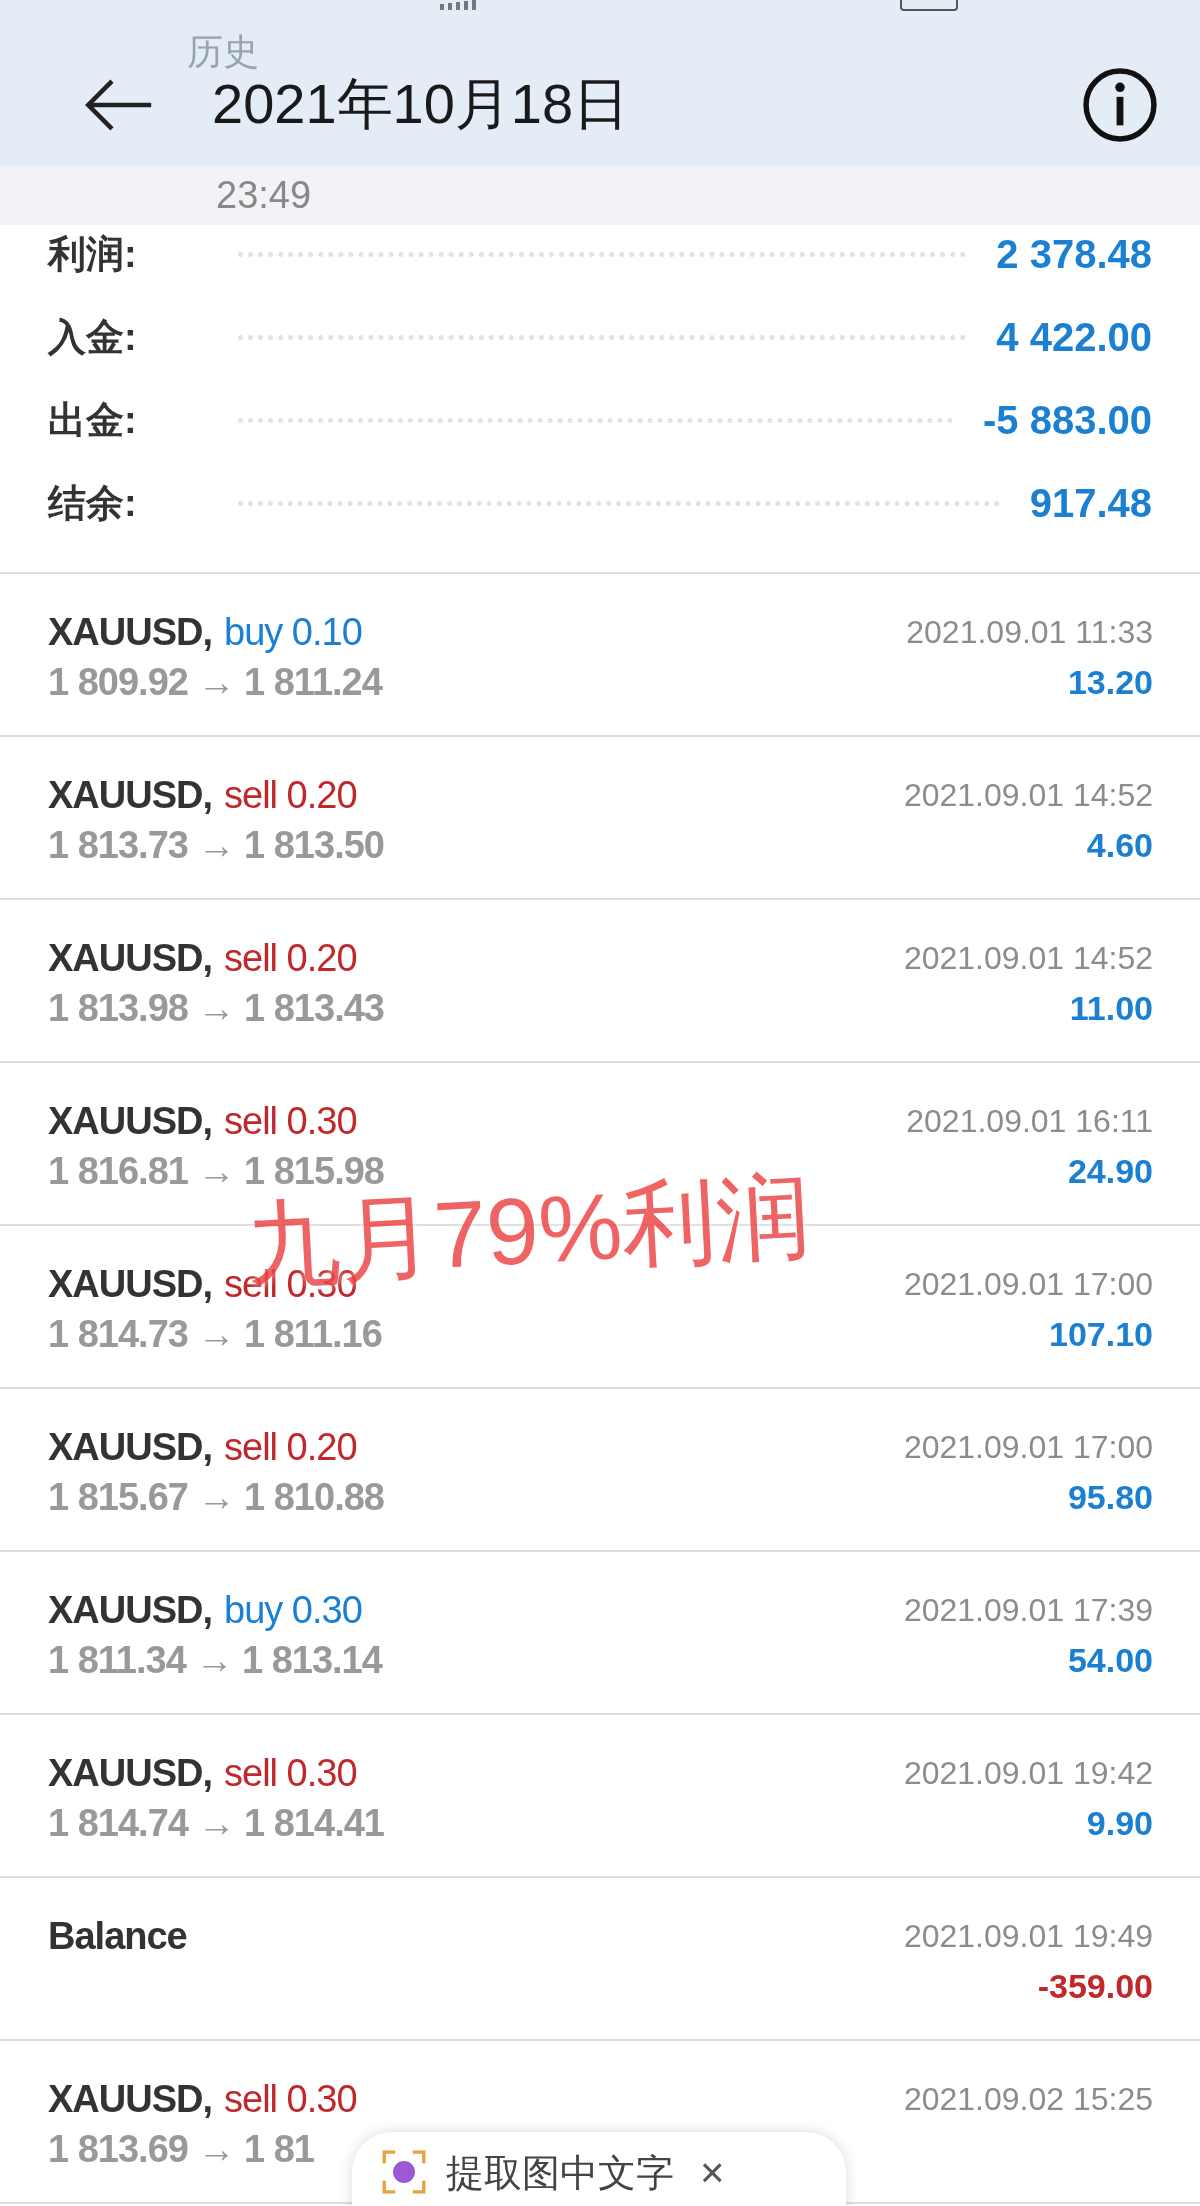 This screenshot has height=2206, width=1200. What do you see at coordinates (216, 1497) in the screenshot?
I see `price-change: 1 815.67 → 1 810.88` at bounding box center [216, 1497].